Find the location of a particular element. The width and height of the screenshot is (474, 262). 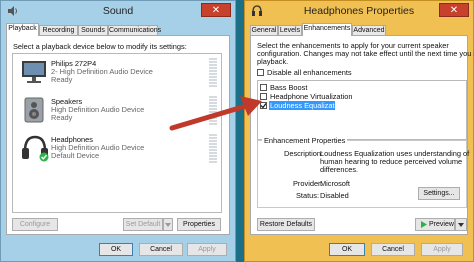

tab-playback: Playback is located at coordinates (22, 29).